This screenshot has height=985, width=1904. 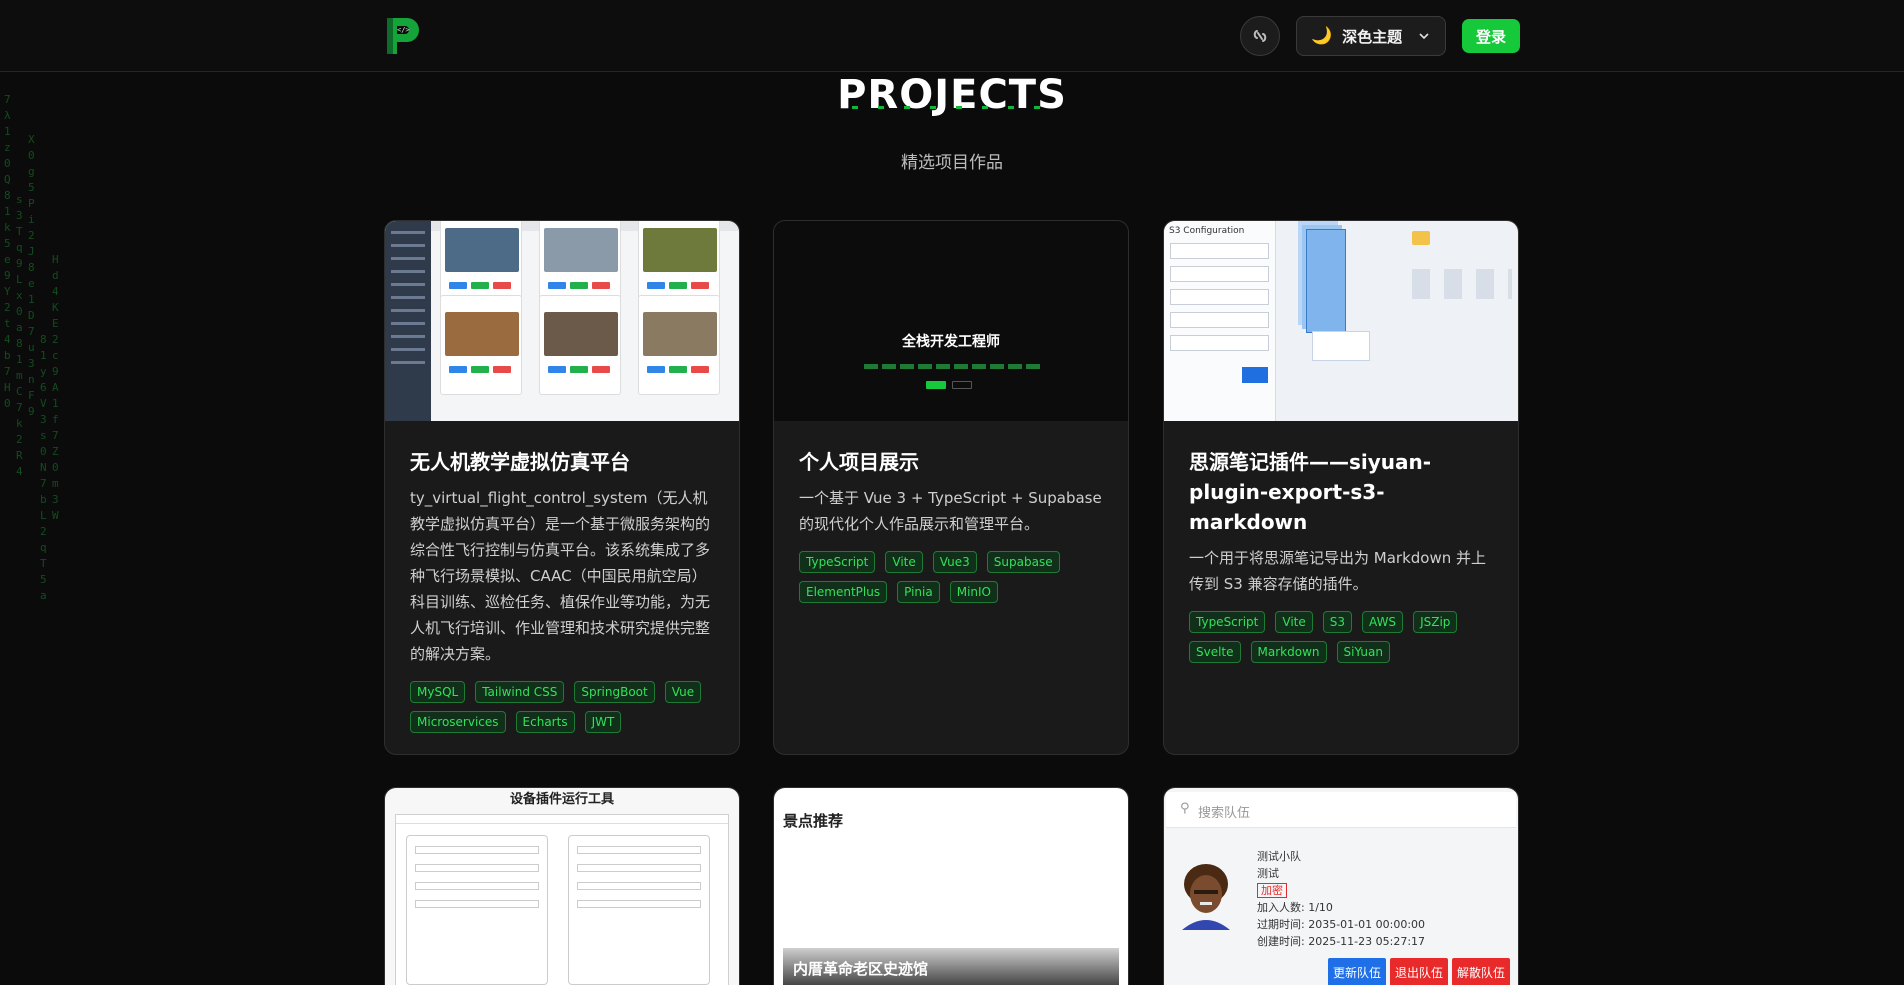 What do you see at coordinates (1424, 36) in the screenshot?
I see `chevron-down-icon` at bounding box center [1424, 36].